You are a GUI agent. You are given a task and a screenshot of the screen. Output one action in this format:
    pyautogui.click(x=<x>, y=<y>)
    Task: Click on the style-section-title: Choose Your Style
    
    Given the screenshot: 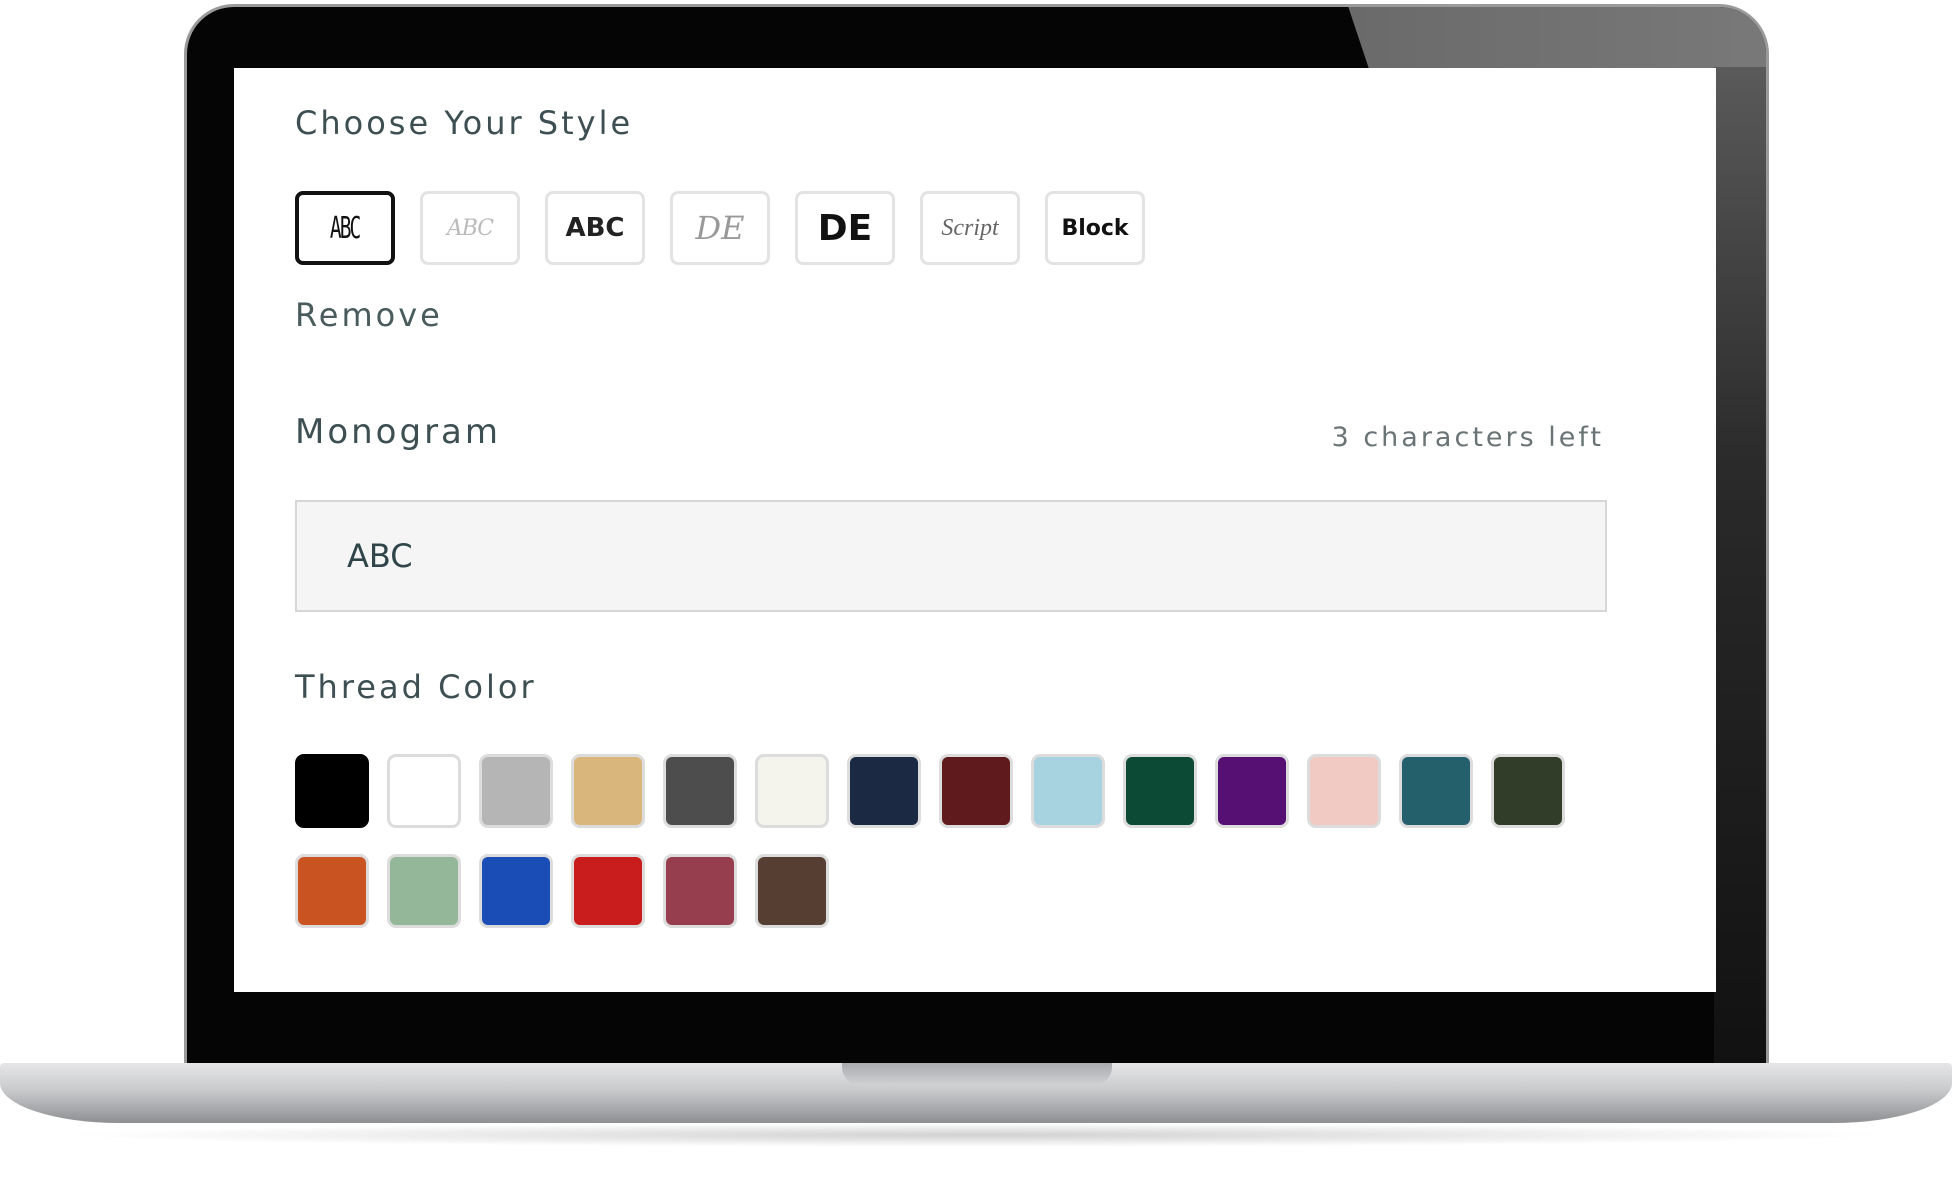 What is the action you would take?
    pyautogui.click(x=464, y=123)
    